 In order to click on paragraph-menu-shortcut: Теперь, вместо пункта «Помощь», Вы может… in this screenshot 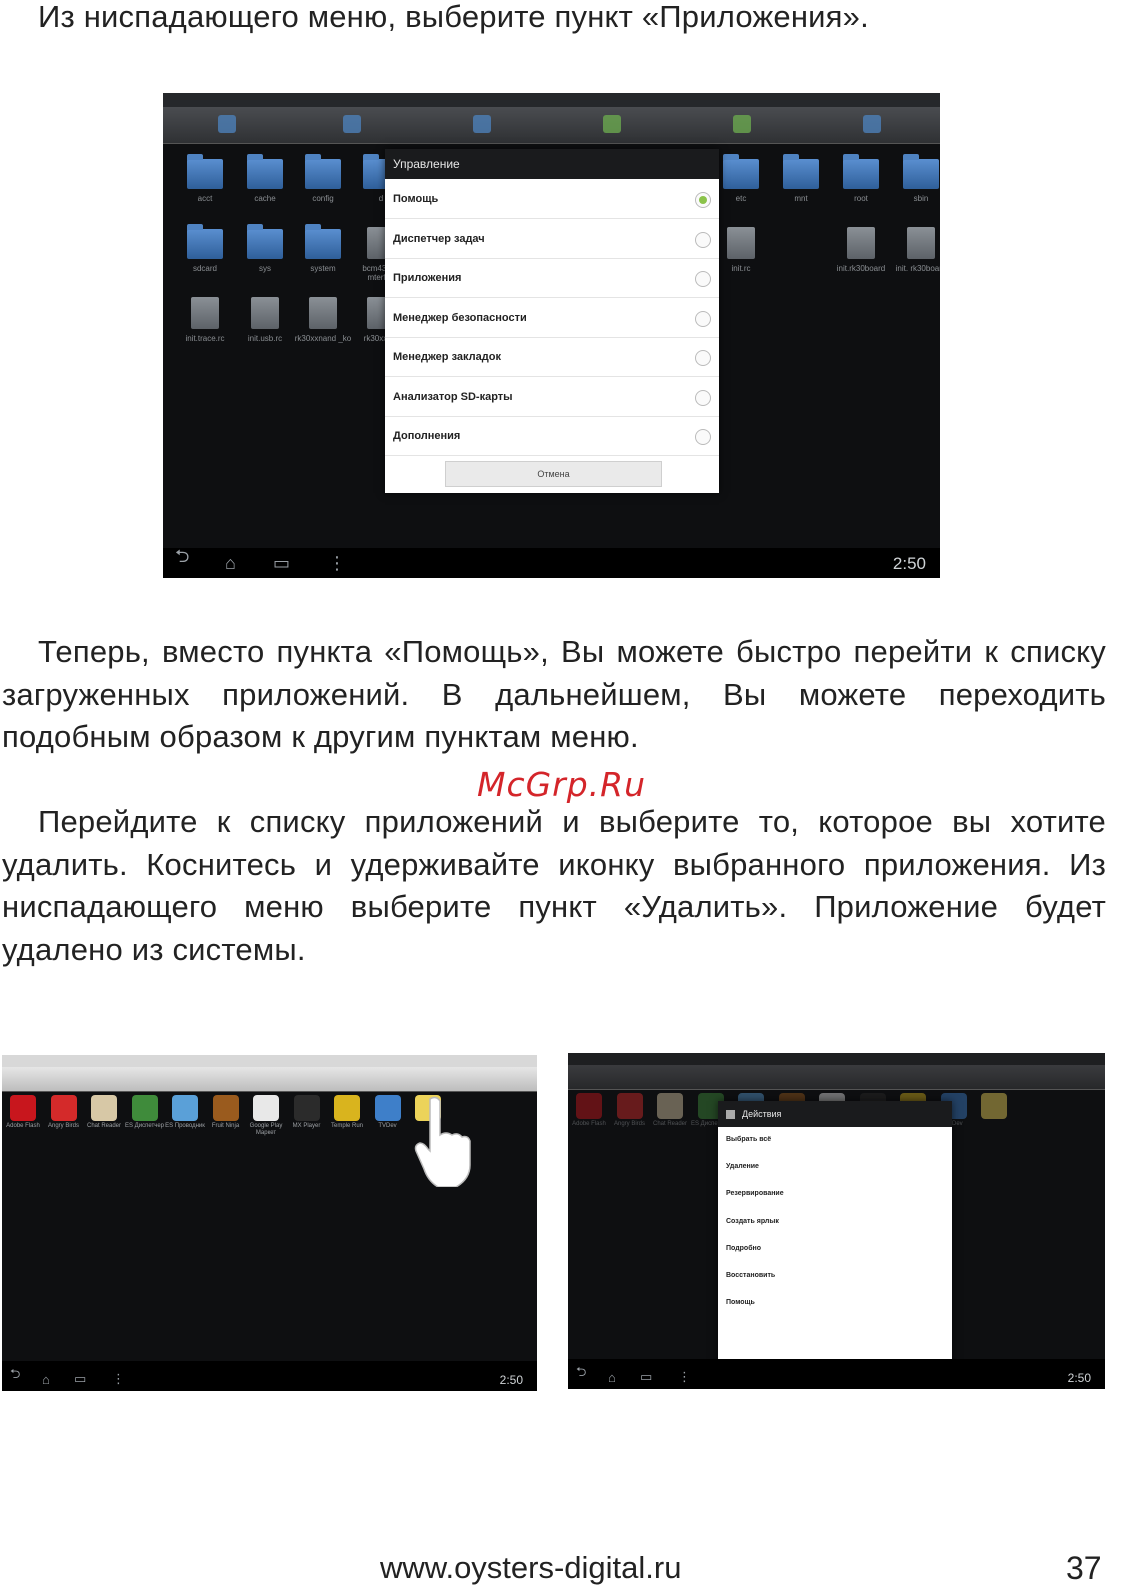, I will do `click(554, 694)`.